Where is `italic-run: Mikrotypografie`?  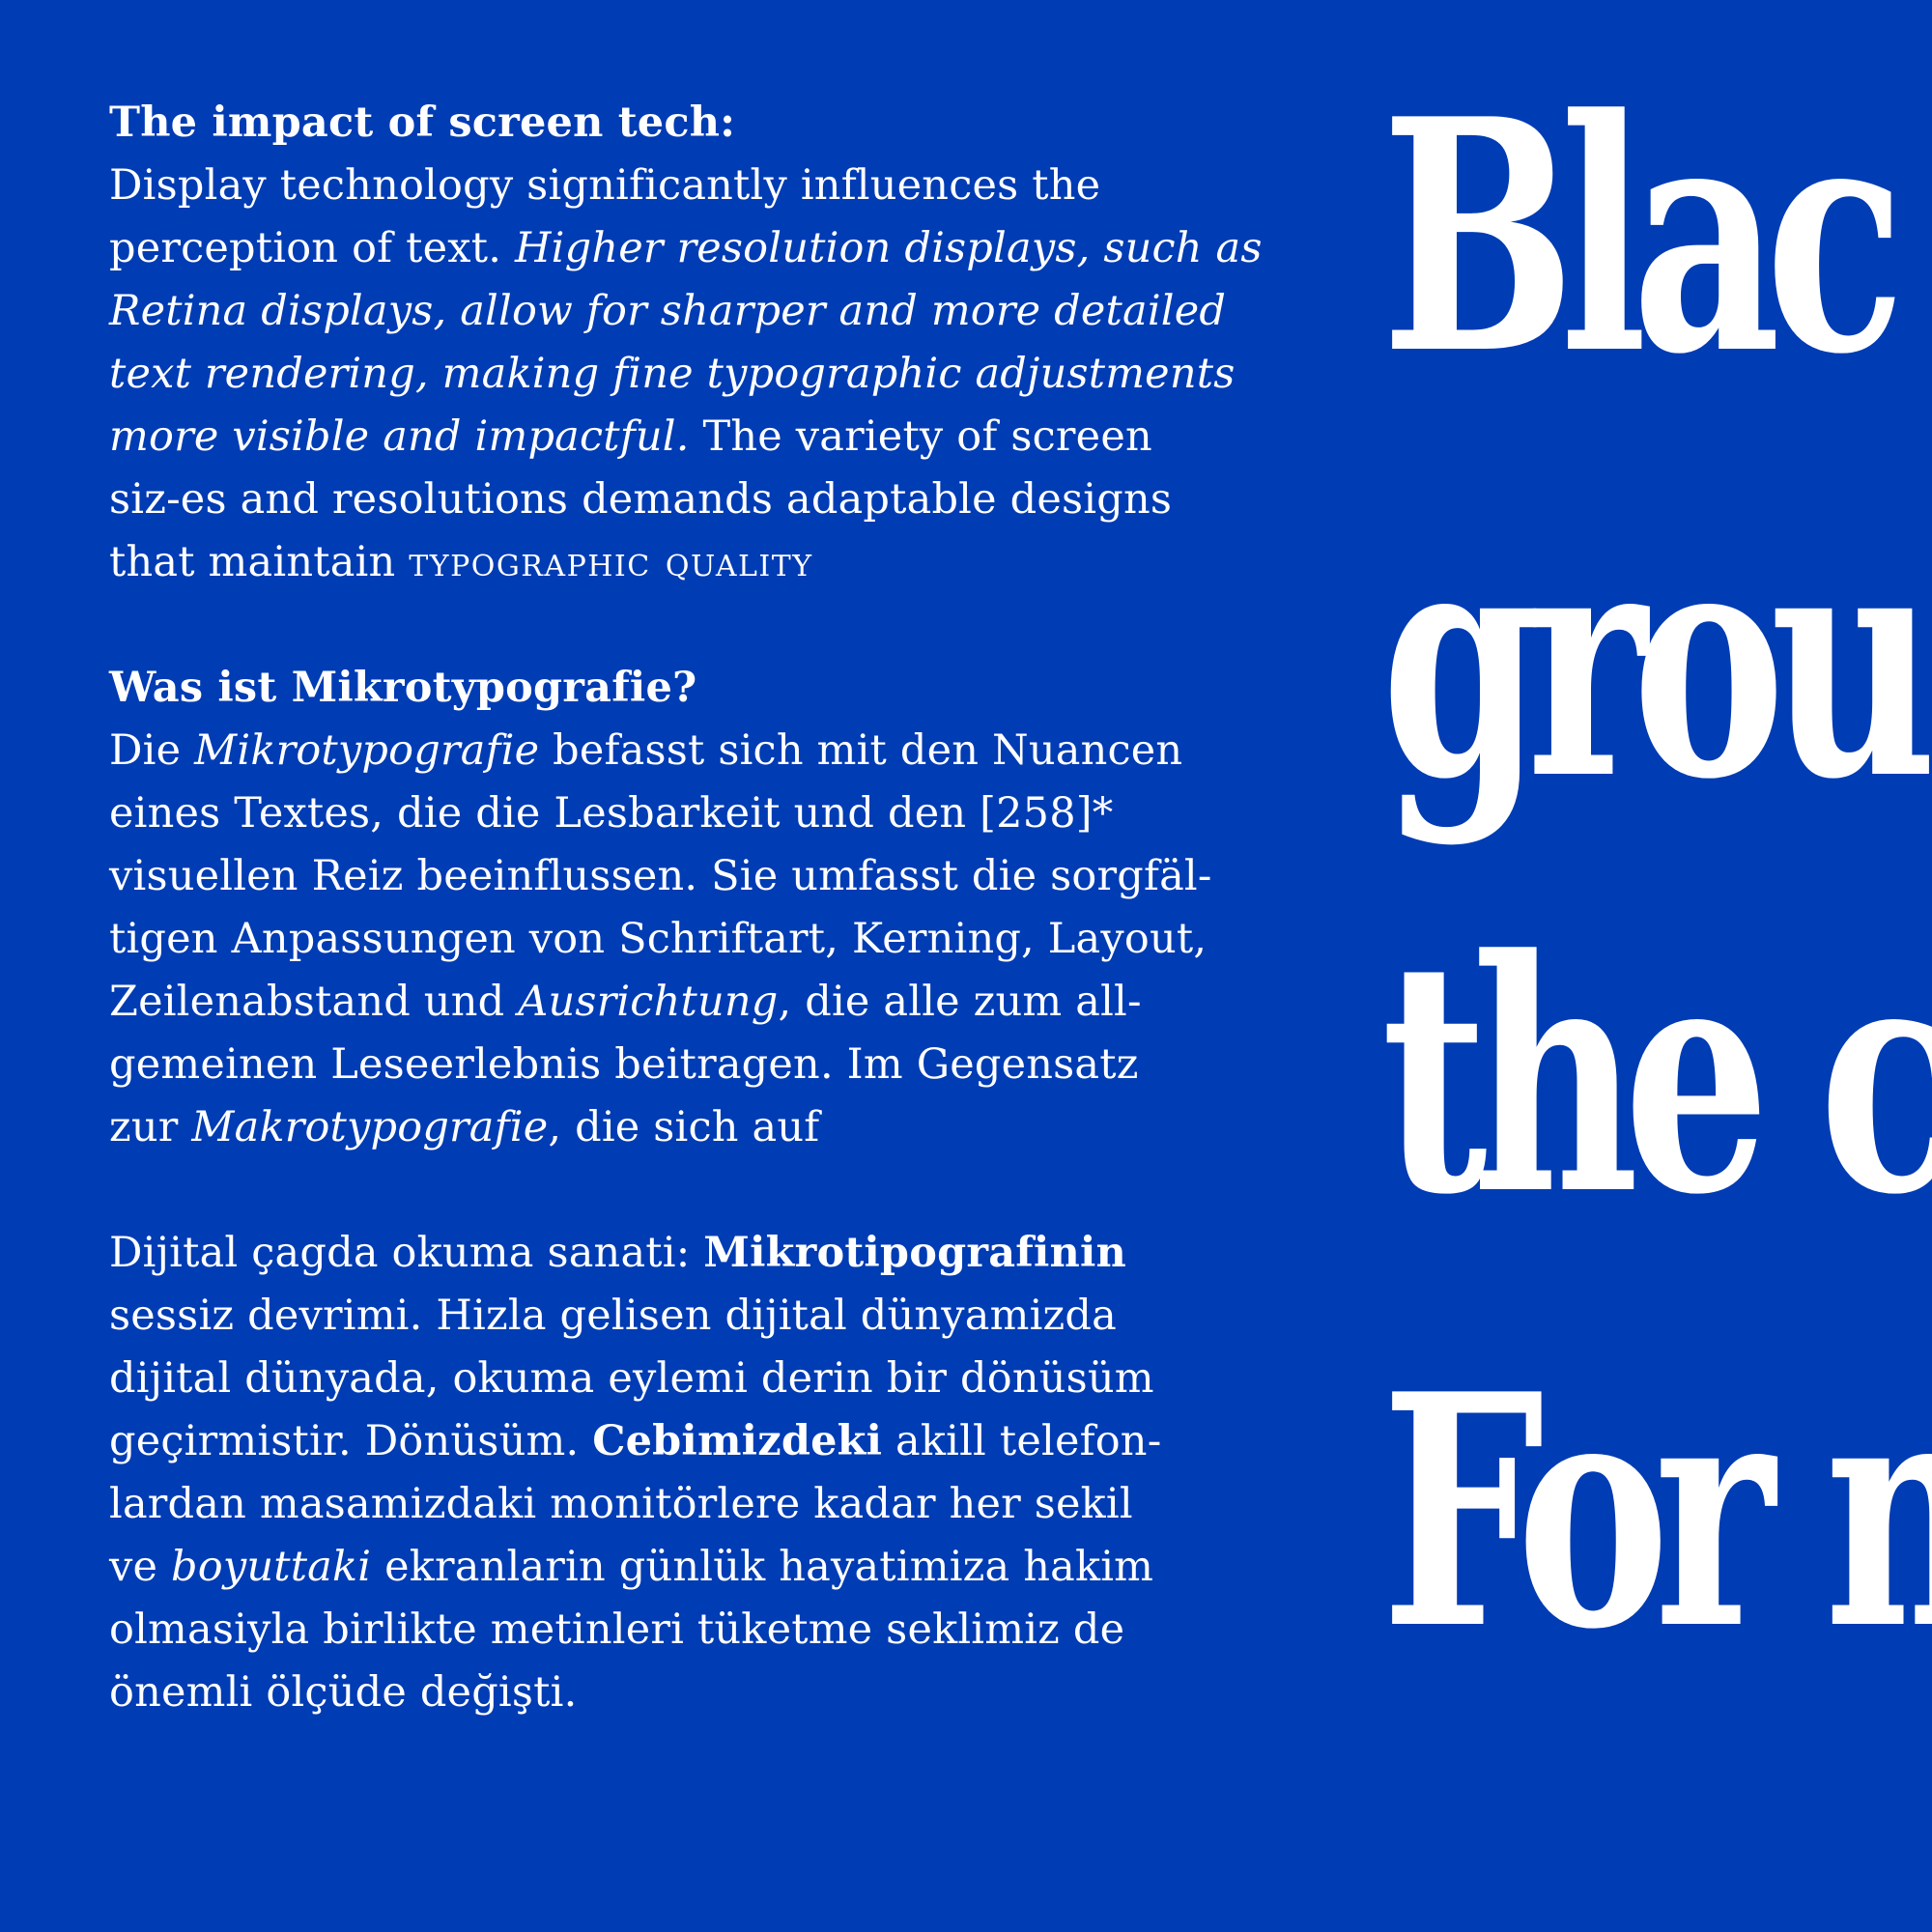
italic-run: Mikrotypografie is located at coordinates (367, 750).